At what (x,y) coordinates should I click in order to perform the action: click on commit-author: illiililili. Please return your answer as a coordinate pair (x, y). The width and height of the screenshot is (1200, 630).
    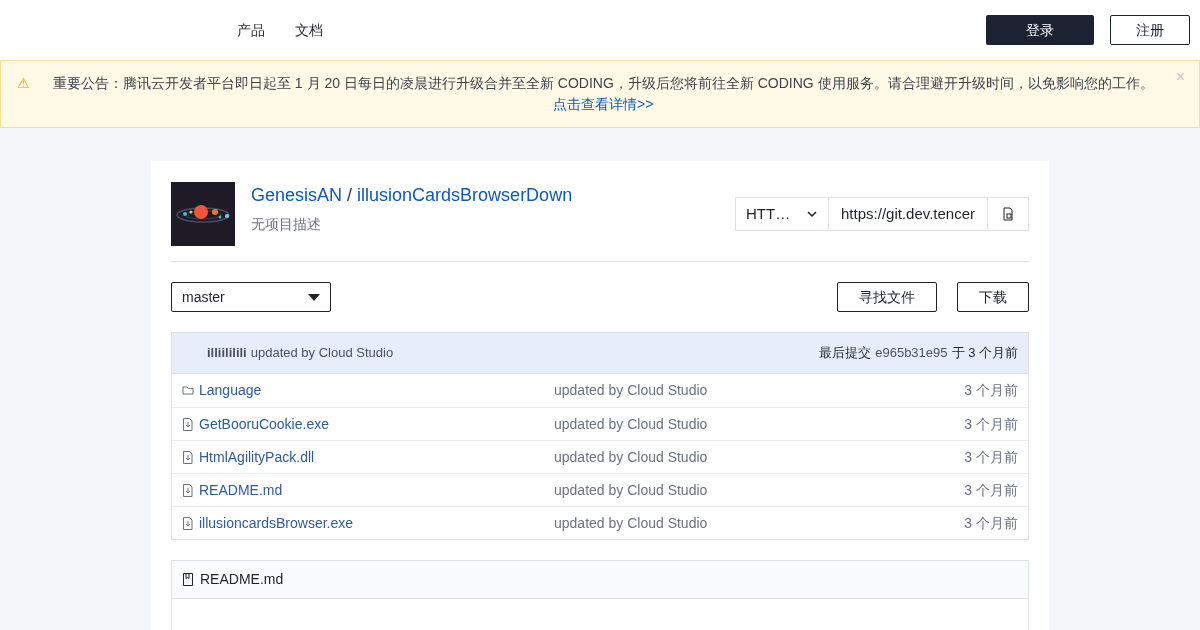
    Looking at the image, I should click on (227, 353).